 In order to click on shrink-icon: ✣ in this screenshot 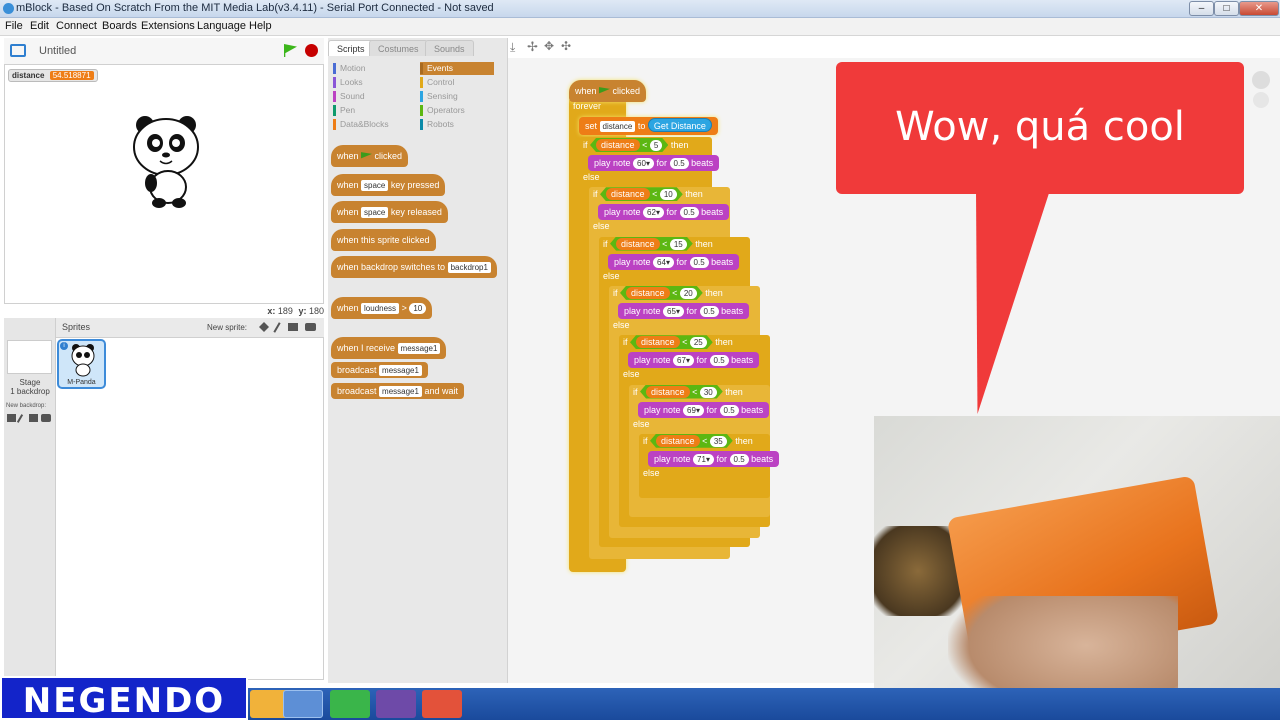, I will do `click(566, 46)`.